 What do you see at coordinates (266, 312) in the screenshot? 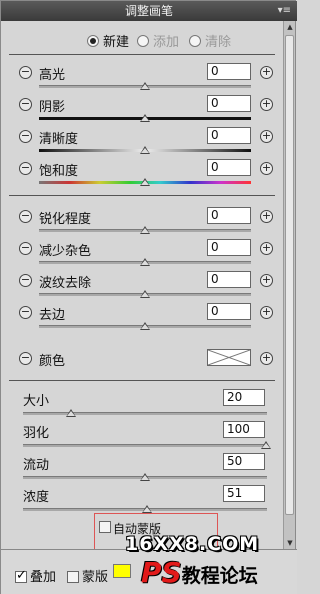
I see `increase-defringe-button: +` at bounding box center [266, 312].